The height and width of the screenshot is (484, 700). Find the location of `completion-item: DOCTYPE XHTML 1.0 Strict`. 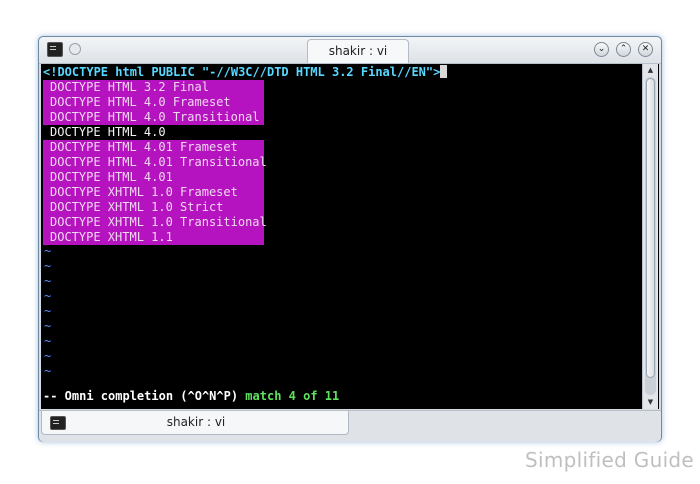

completion-item: DOCTYPE XHTML 1.0 Strict is located at coordinates (153, 207).